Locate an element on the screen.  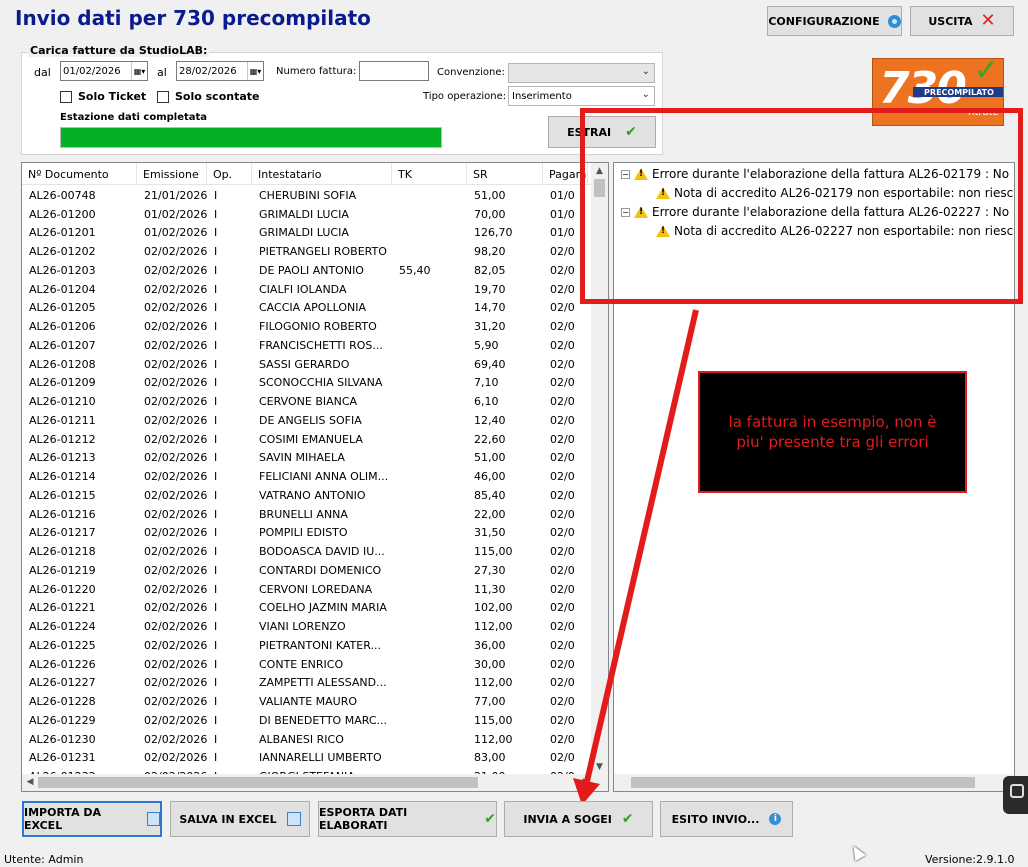
solo-ticket-checkbox: Solo Ticket is located at coordinates (103, 96).